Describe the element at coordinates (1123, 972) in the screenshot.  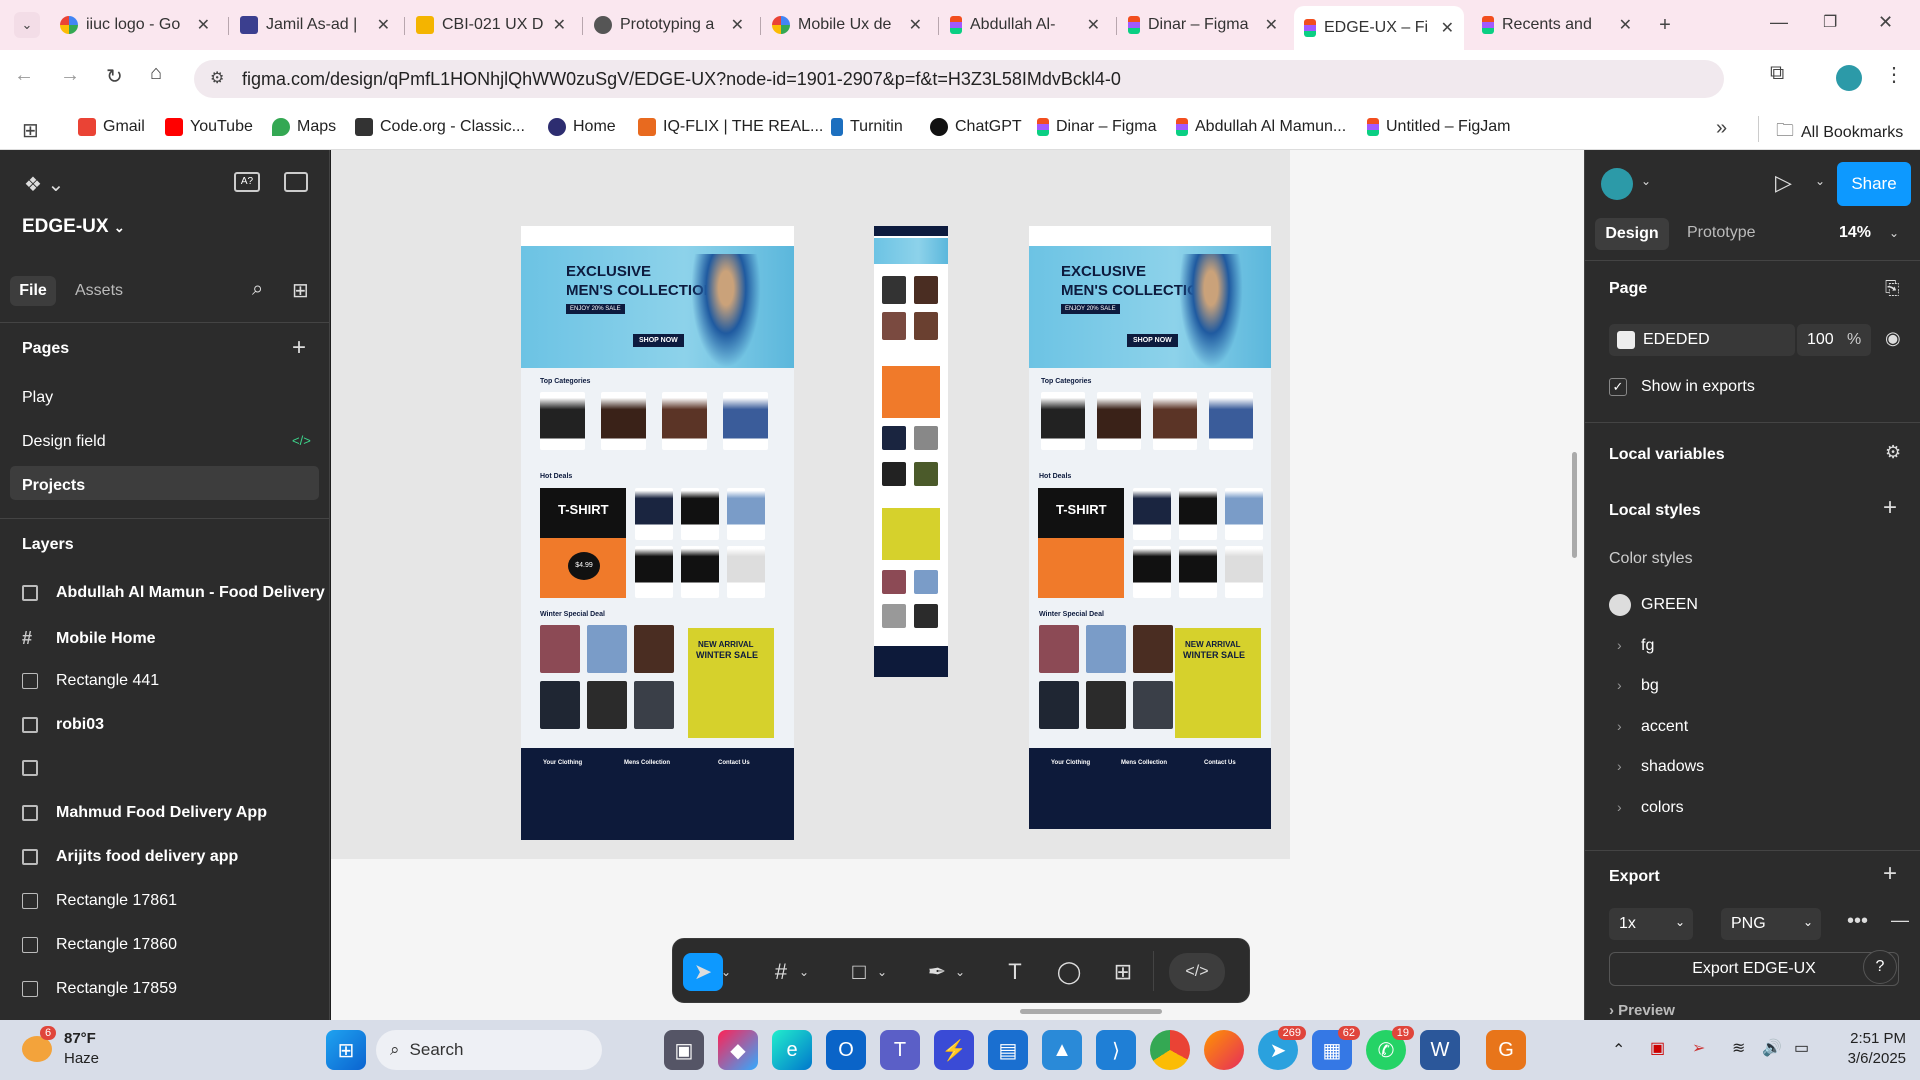
I see `actions-tool-icon: ⊞` at that location.